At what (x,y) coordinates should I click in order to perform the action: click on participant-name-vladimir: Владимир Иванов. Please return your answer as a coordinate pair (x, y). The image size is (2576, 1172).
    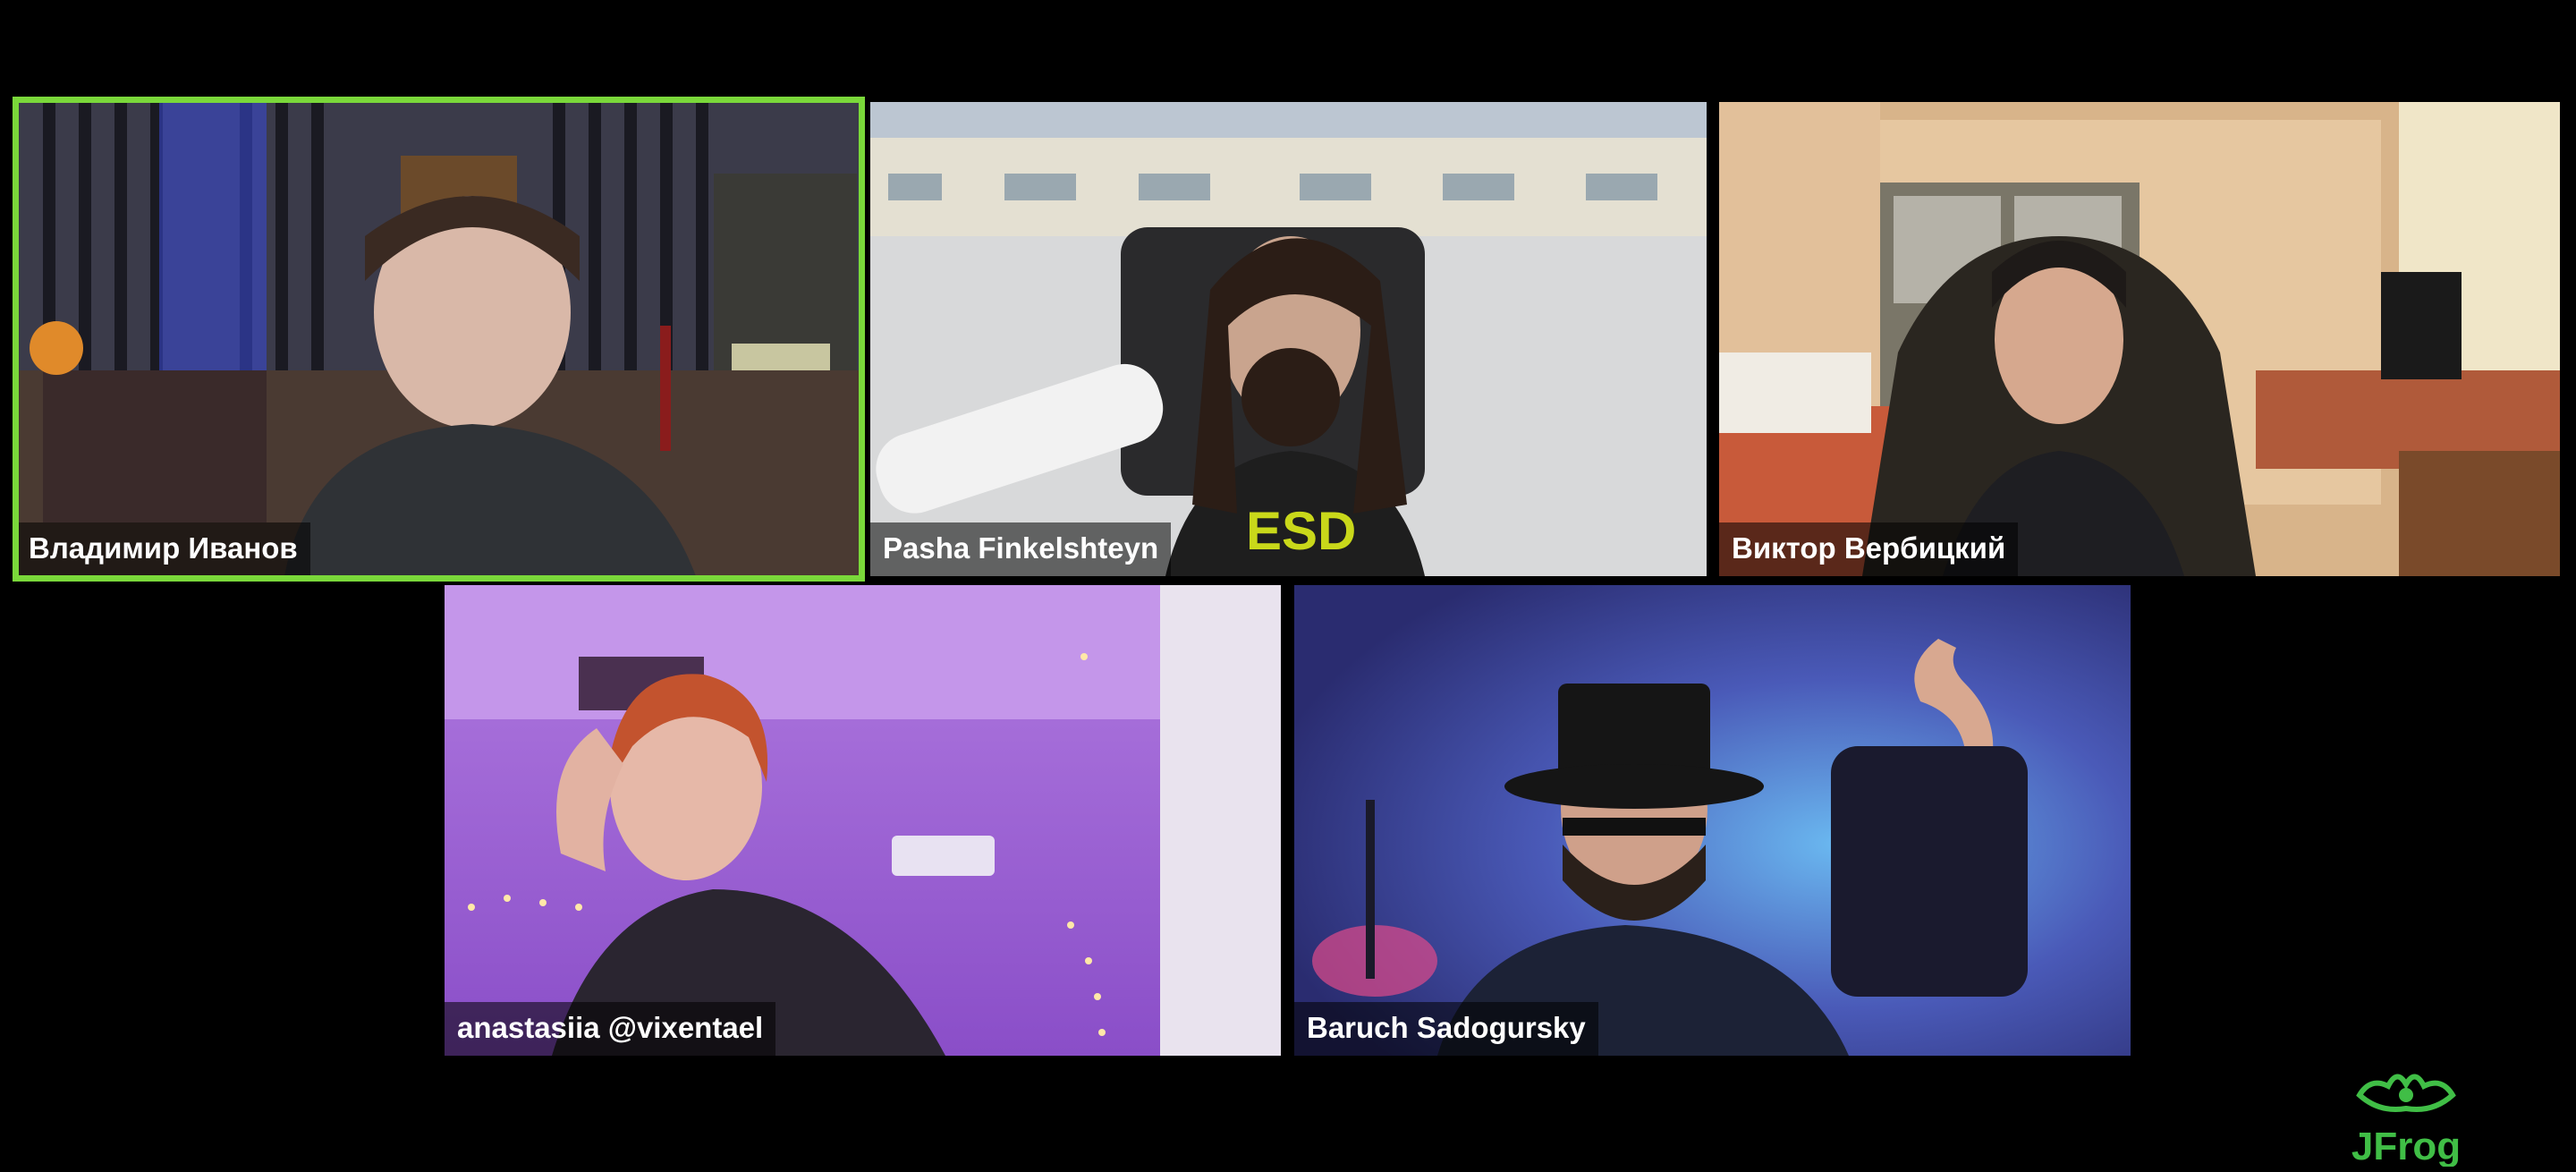
    Looking at the image, I should click on (163, 549).